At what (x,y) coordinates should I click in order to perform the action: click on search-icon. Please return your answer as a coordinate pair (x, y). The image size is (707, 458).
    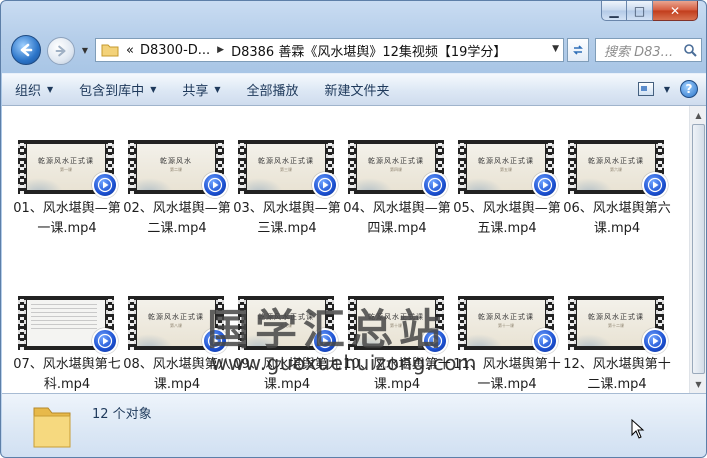
    Looking at the image, I should click on (690, 50).